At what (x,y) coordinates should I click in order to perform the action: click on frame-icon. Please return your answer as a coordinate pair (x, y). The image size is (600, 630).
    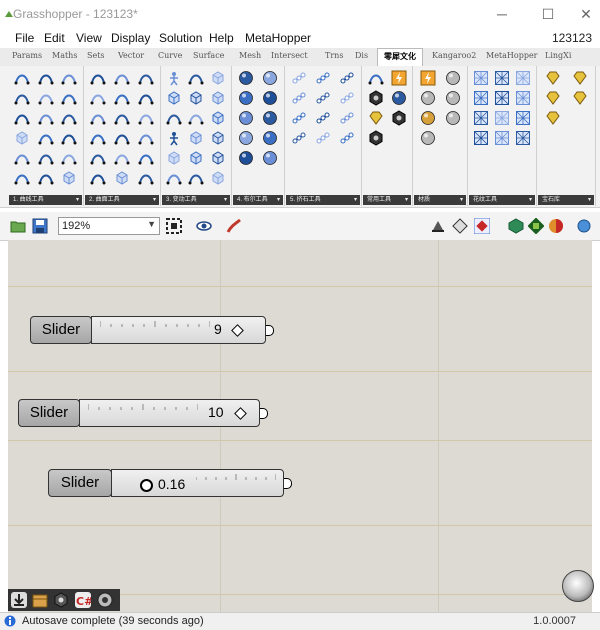
    Looking at the image, I should click on (122, 138).